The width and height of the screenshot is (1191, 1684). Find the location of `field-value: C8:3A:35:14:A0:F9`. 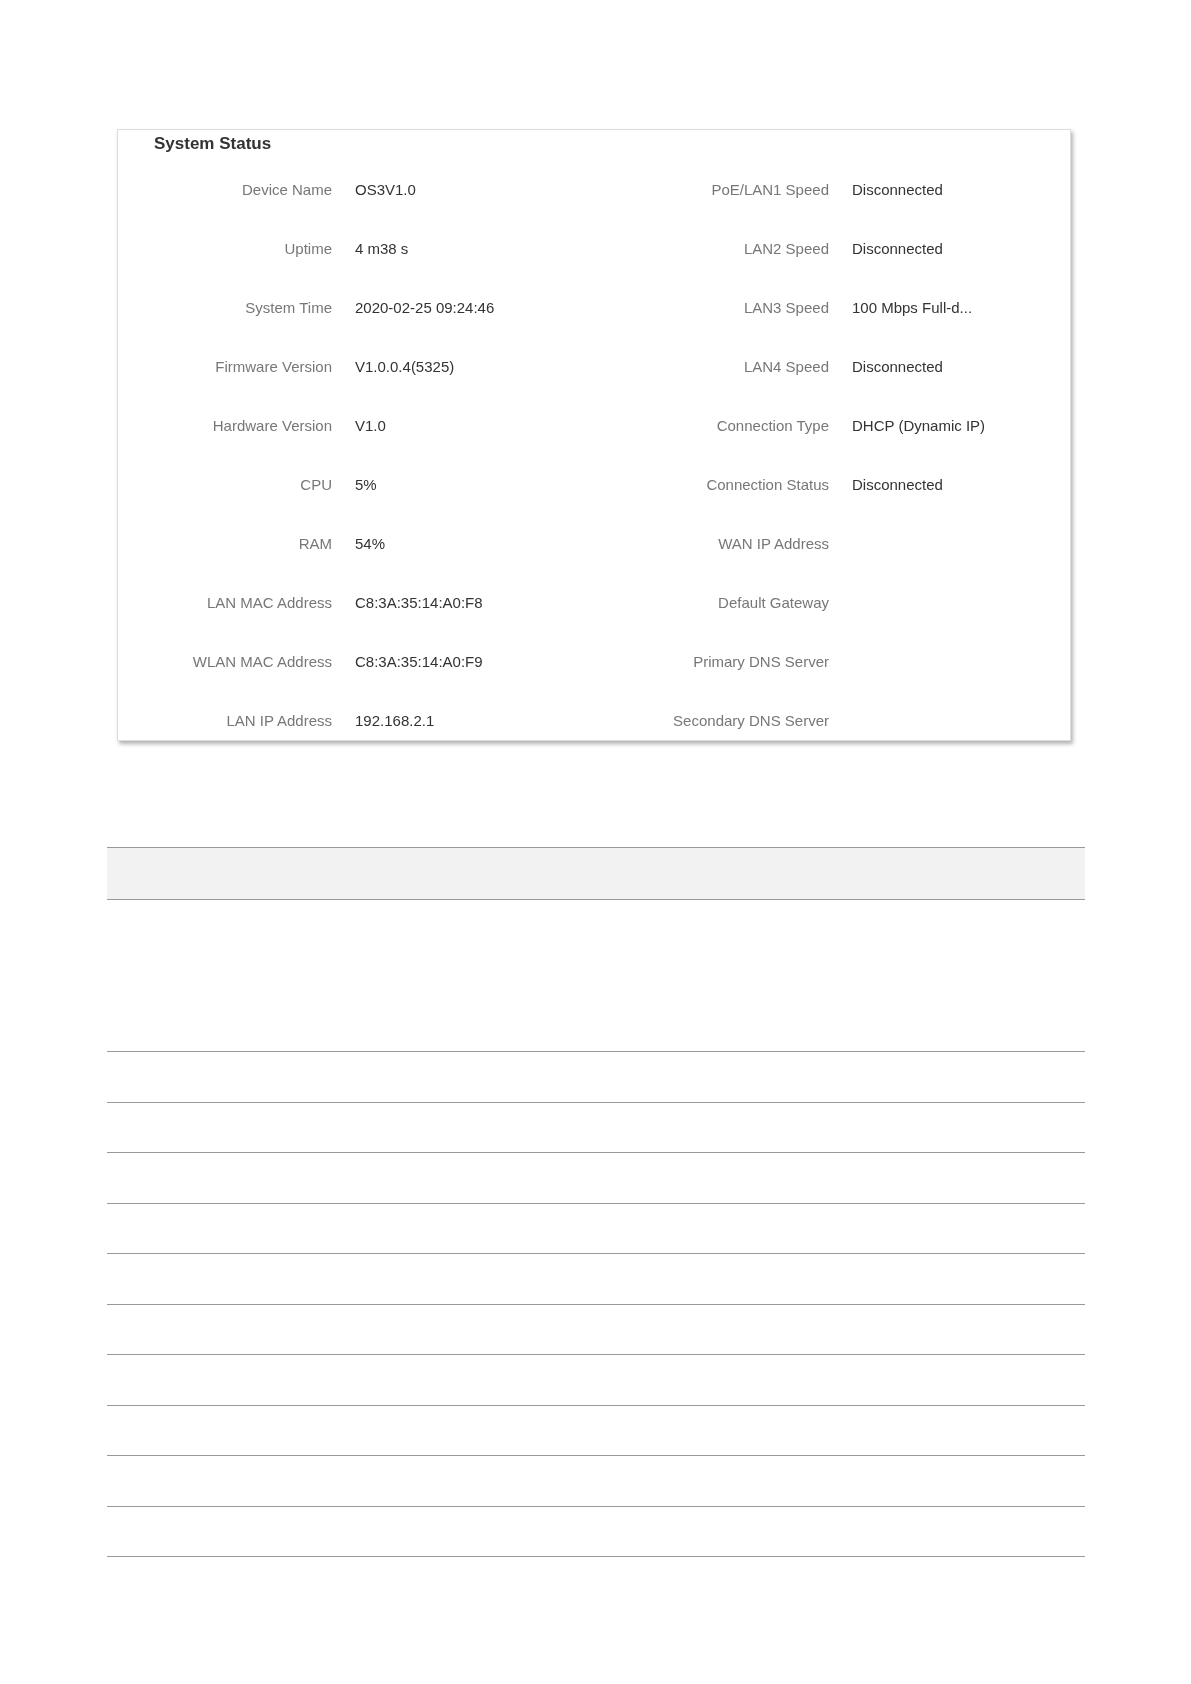

field-value: C8:3A:35:14:A0:F9 is located at coordinates (419, 661).